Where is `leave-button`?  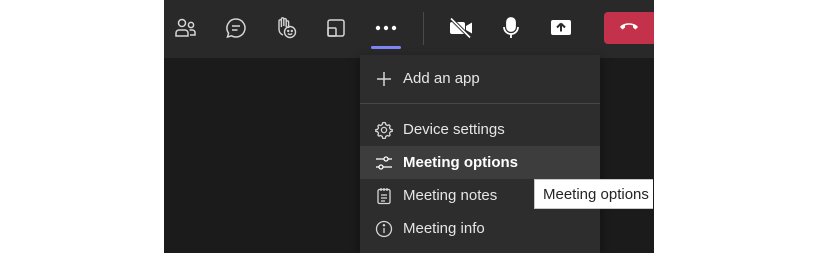 leave-button is located at coordinates (629, 28).